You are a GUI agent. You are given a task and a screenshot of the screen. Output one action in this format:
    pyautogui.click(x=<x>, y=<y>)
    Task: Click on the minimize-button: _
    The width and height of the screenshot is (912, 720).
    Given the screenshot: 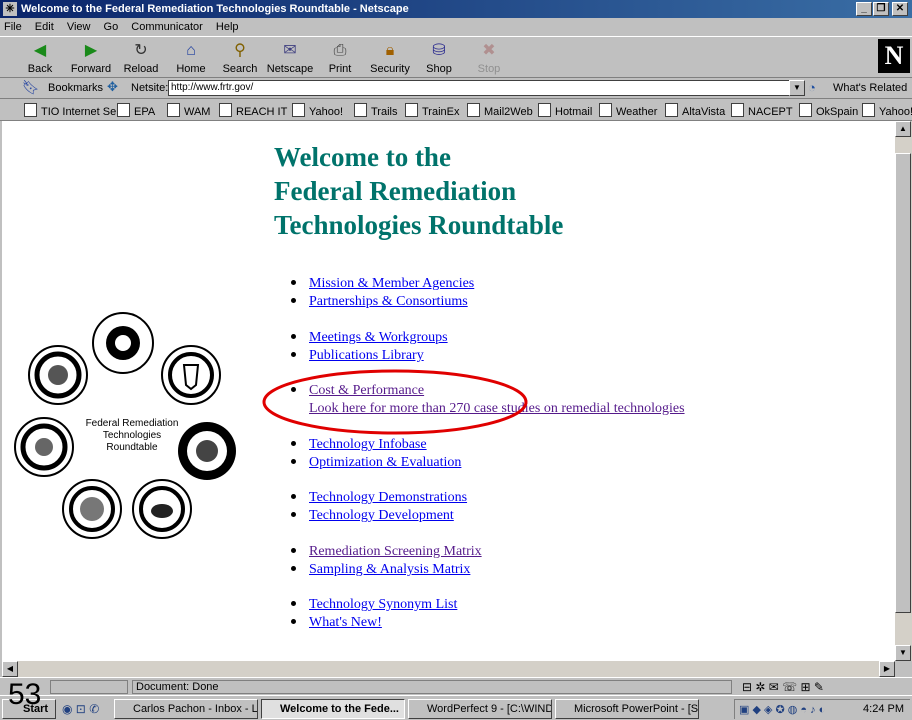 What is the action you would take?
    pyautogui.click(x=864, y=9)
    